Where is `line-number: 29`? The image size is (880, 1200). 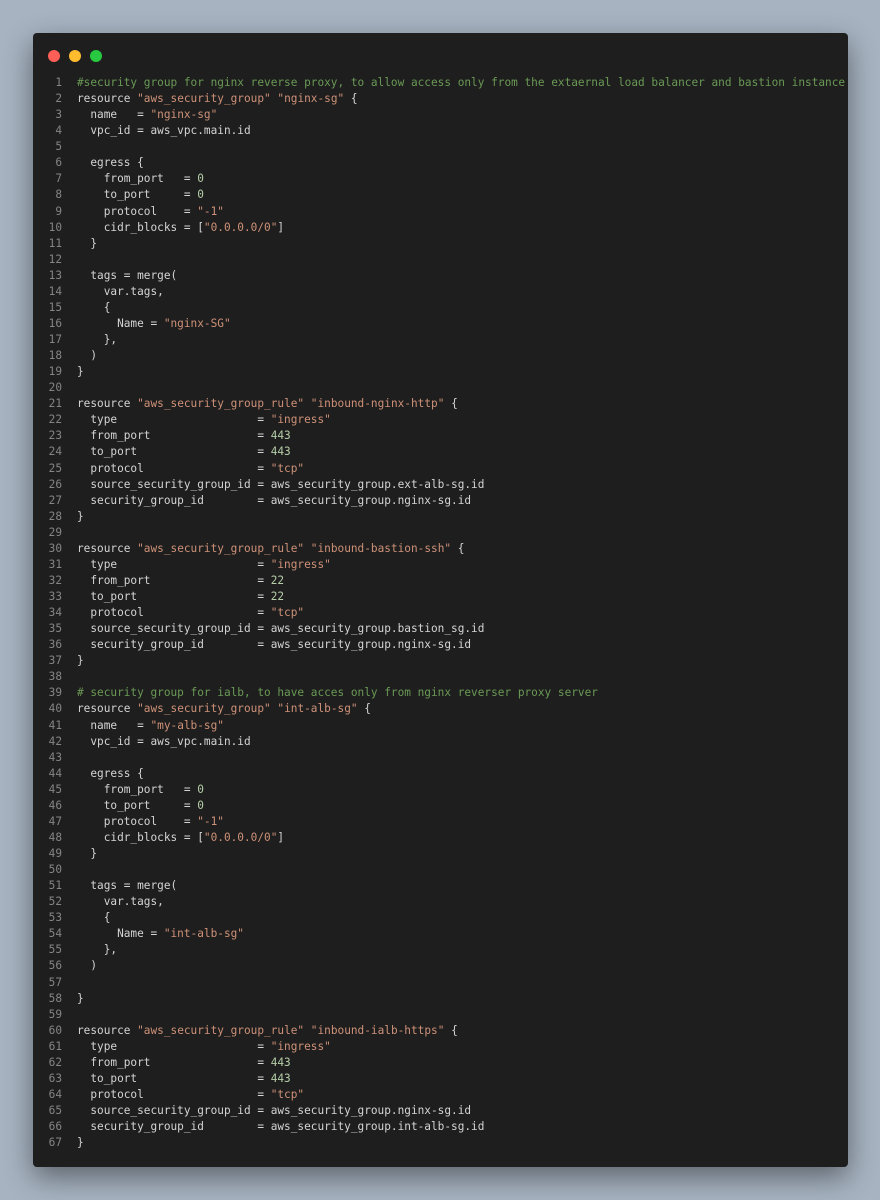 line-number: 29 is located at coordinates (55, 532).